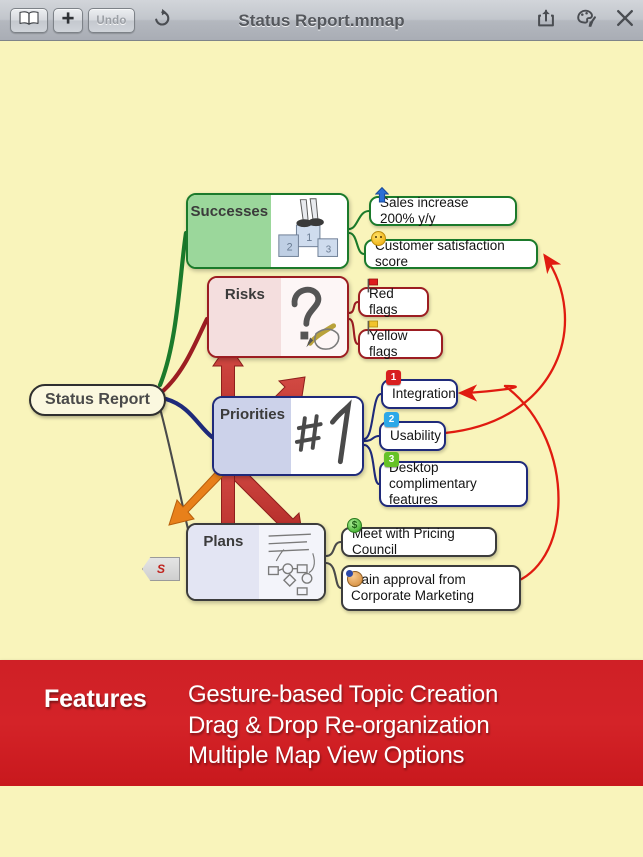  What do you see at coordinates (252, 436) in the screenshot?
I see `topic-priorities-label: Priorities` at bounding box center [252, 436].